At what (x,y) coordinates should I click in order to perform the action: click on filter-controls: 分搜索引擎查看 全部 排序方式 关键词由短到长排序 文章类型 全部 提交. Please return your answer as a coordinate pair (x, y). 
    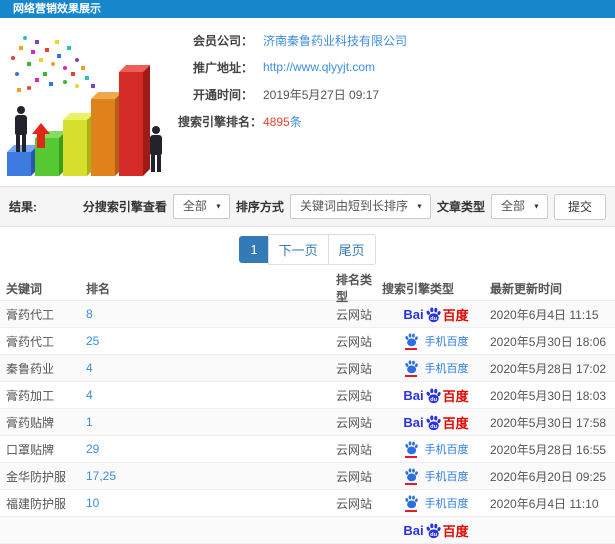
    Looking at the image, I should click on (344, 206).